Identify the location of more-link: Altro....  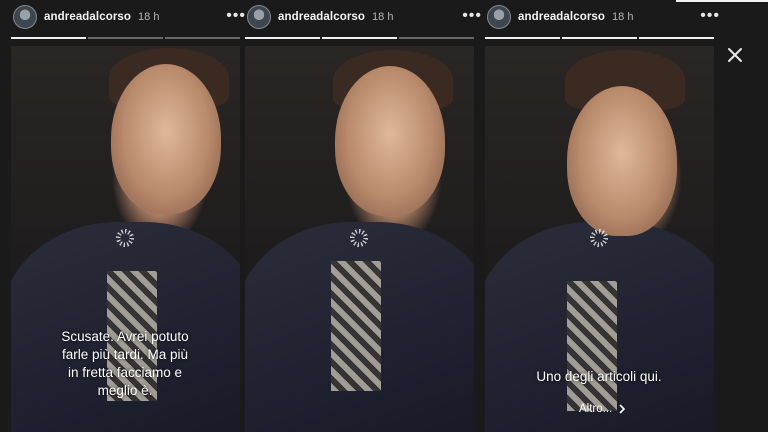
(602, 409).